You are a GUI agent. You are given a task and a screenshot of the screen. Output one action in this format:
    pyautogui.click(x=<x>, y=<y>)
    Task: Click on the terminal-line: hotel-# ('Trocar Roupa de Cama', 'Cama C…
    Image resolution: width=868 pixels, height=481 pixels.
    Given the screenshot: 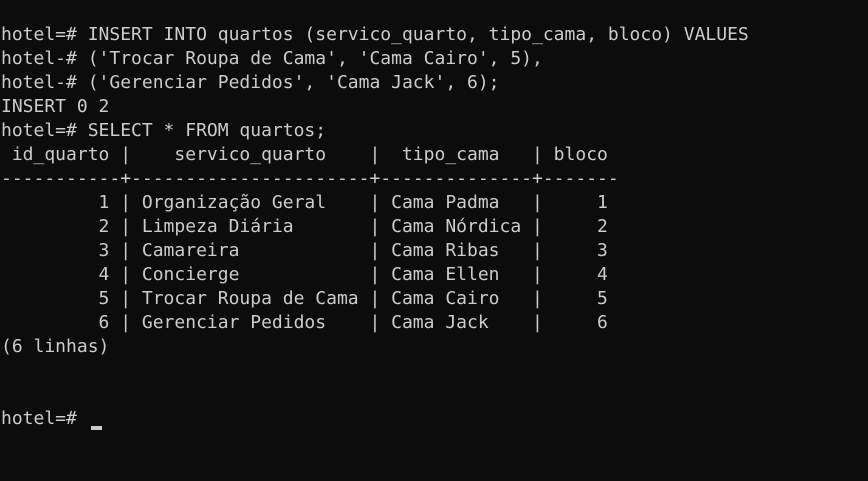 What is the action you would take?
    pyautogui.click(x=272, y=58)
    